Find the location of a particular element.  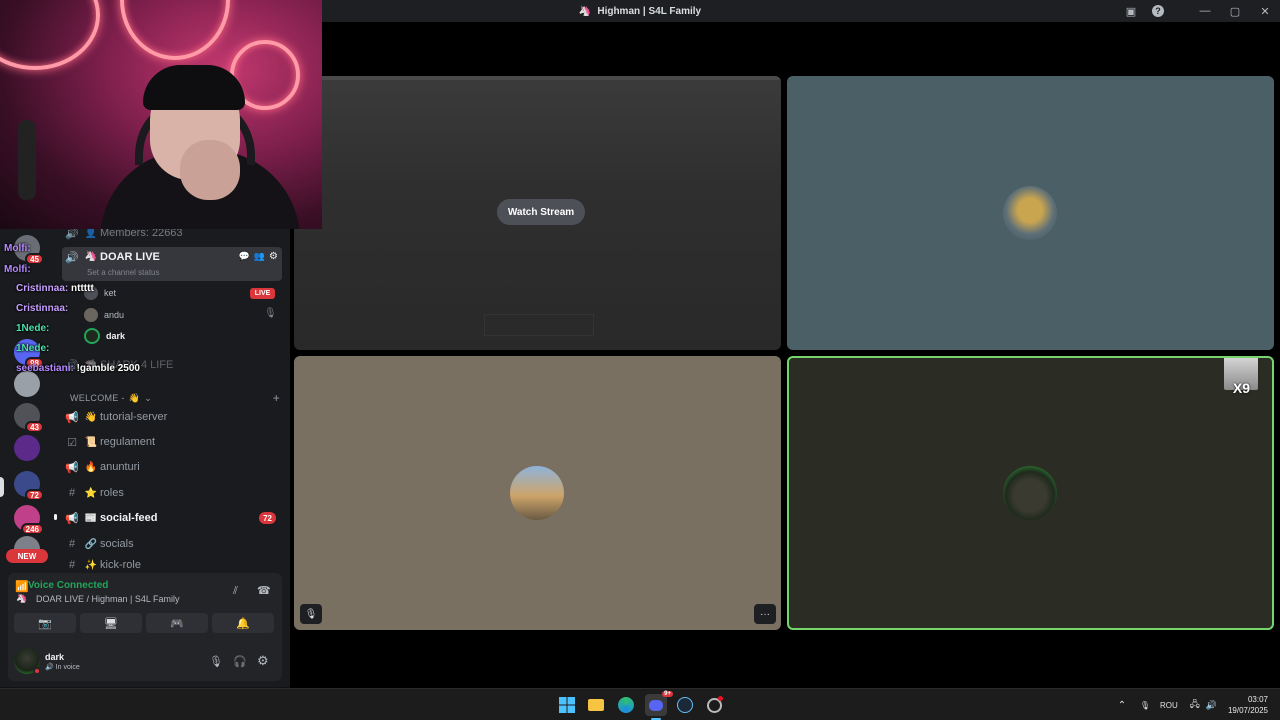

channel-type-icon: # is located at coordinates (72, 565).